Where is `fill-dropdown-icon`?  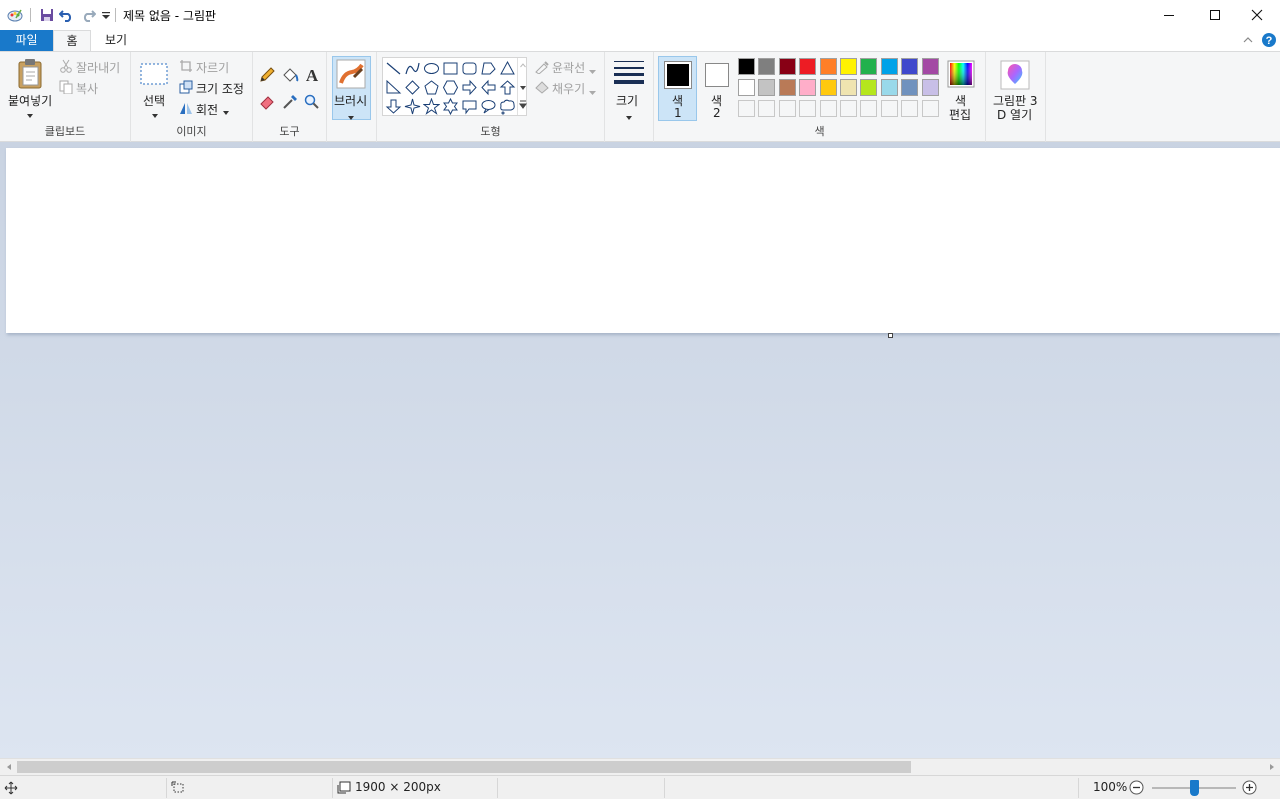 fill-dropdown-icon is located at coordinates (592, 92).